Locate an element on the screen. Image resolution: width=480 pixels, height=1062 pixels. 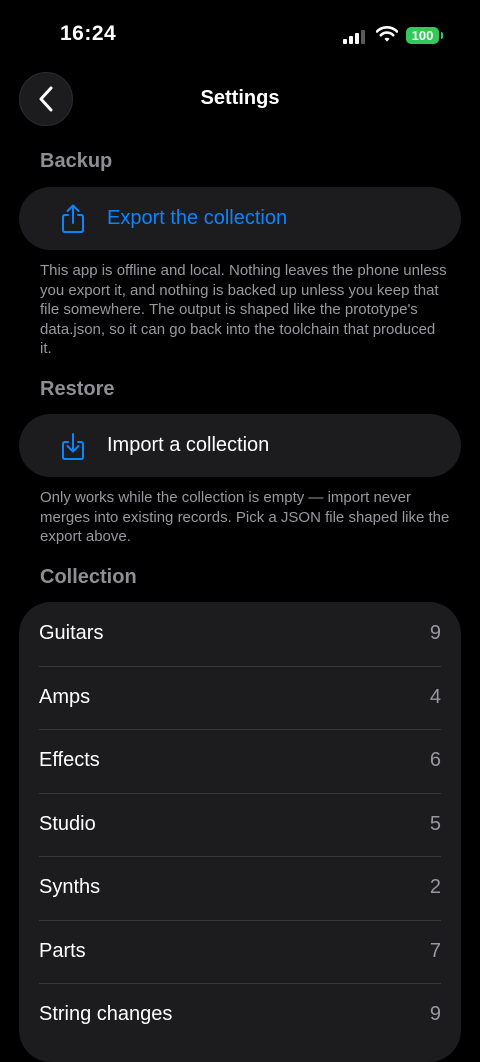
row-count: 7 is located at coordinates (435, 950).